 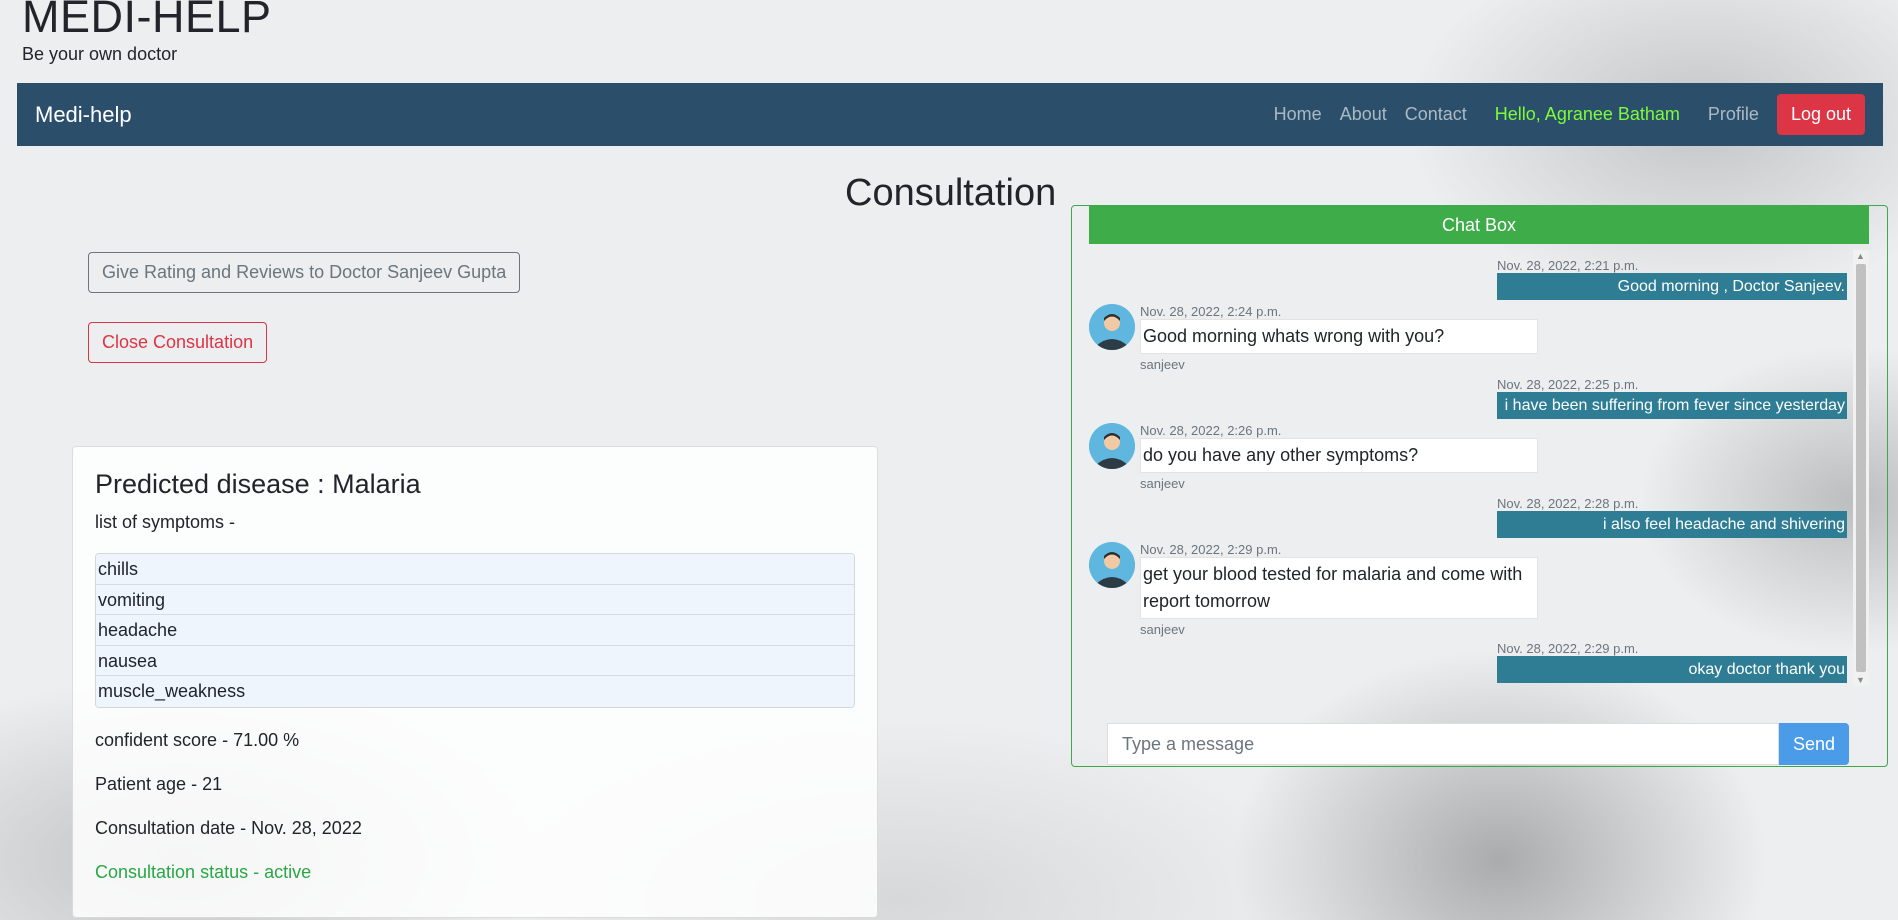 I want to click on received-bubble: do you have any other symptoms?, so click(x=1339, y=455).